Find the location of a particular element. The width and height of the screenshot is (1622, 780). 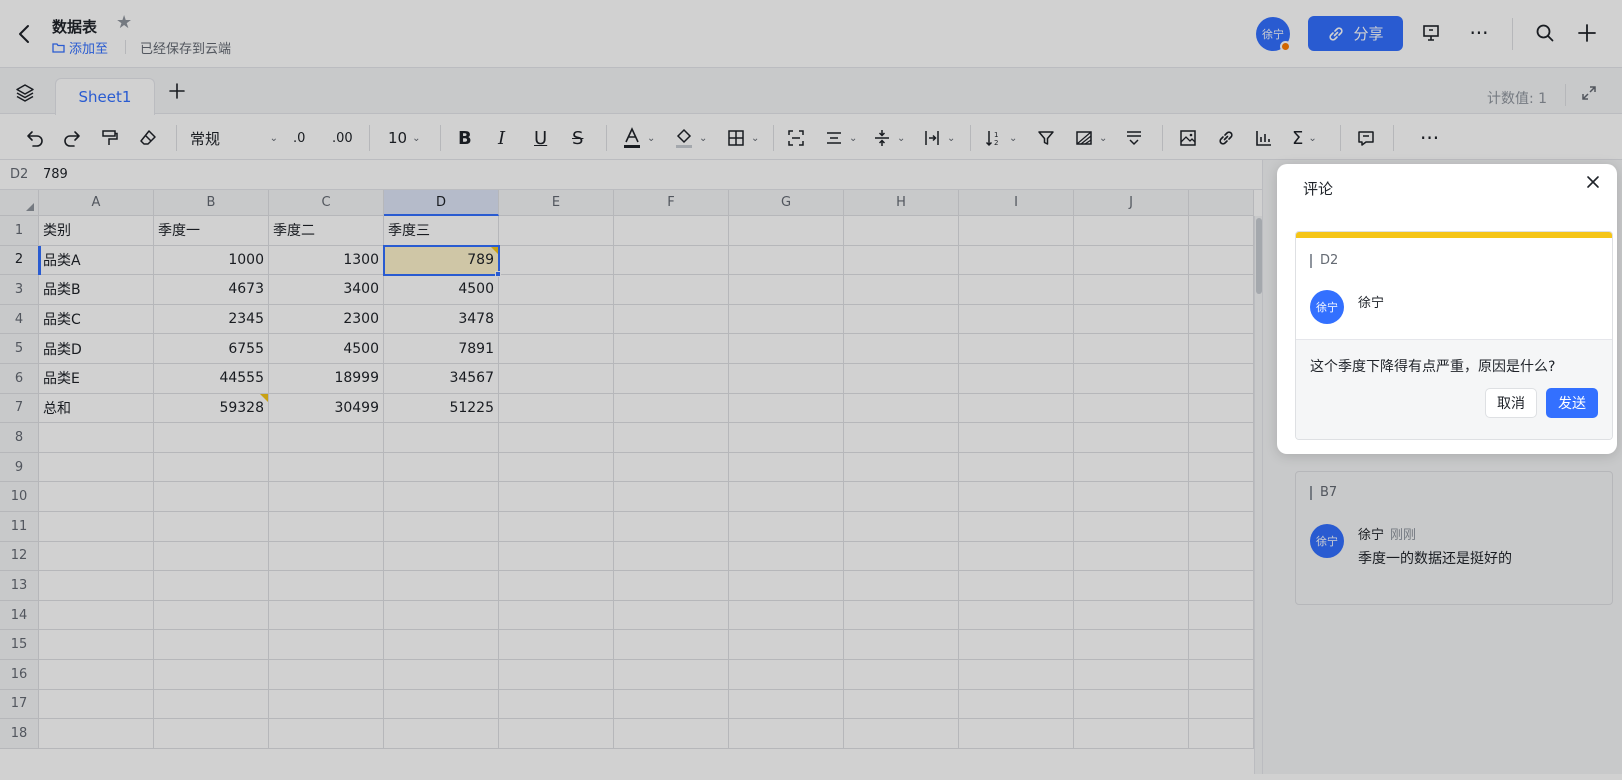

cell-b7: 59328 is located at coordinates (211, 408).